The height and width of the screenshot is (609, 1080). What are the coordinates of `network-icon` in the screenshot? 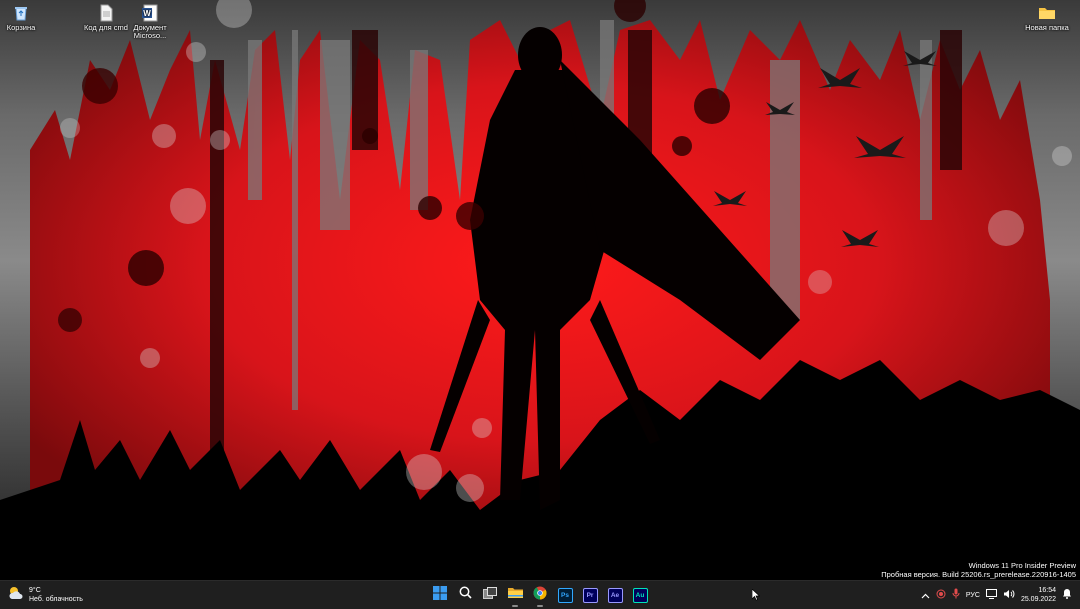 It's located at (991, 595).